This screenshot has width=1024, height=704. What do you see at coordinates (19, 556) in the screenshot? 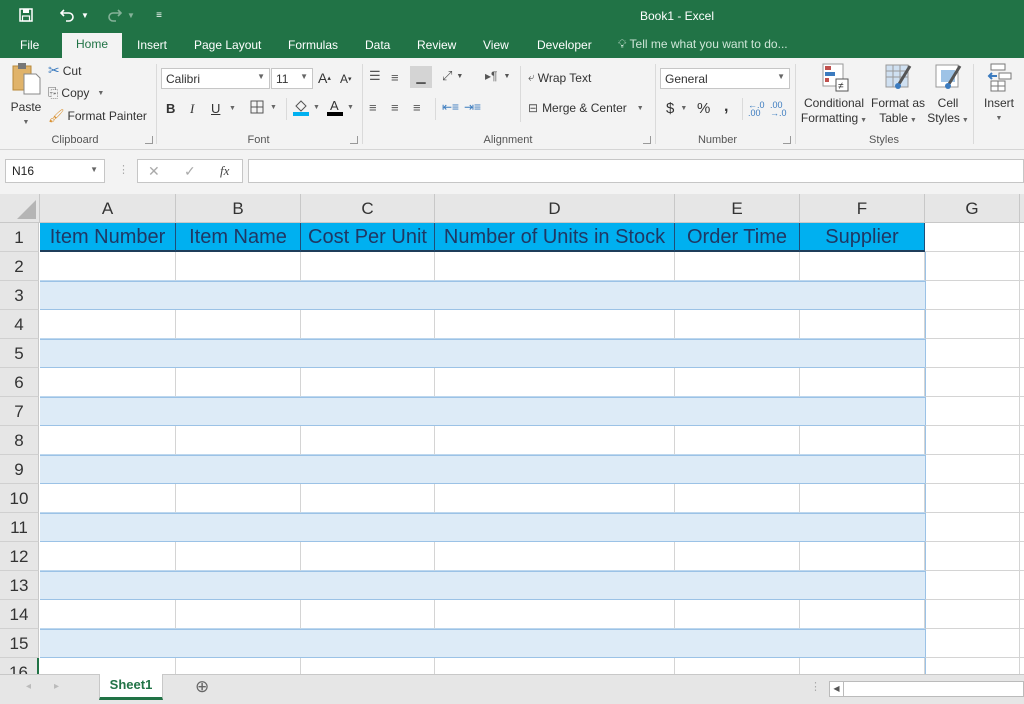
I see `row-header-12: 12` at bounding box center [19, 556].